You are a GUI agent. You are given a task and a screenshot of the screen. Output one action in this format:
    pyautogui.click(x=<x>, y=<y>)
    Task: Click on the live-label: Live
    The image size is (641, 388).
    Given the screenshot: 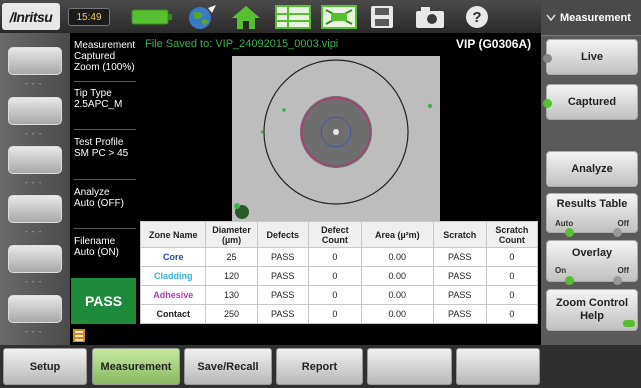 What is the action you would take?
    pyautogui.click(x=591, y=57)
    